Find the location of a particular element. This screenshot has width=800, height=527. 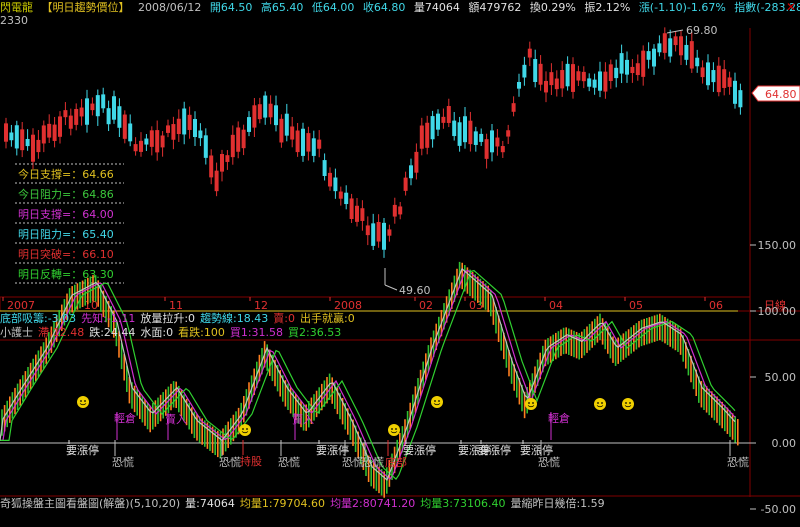

y-tick-label: 50.00 is located at coordinates (781, 377).